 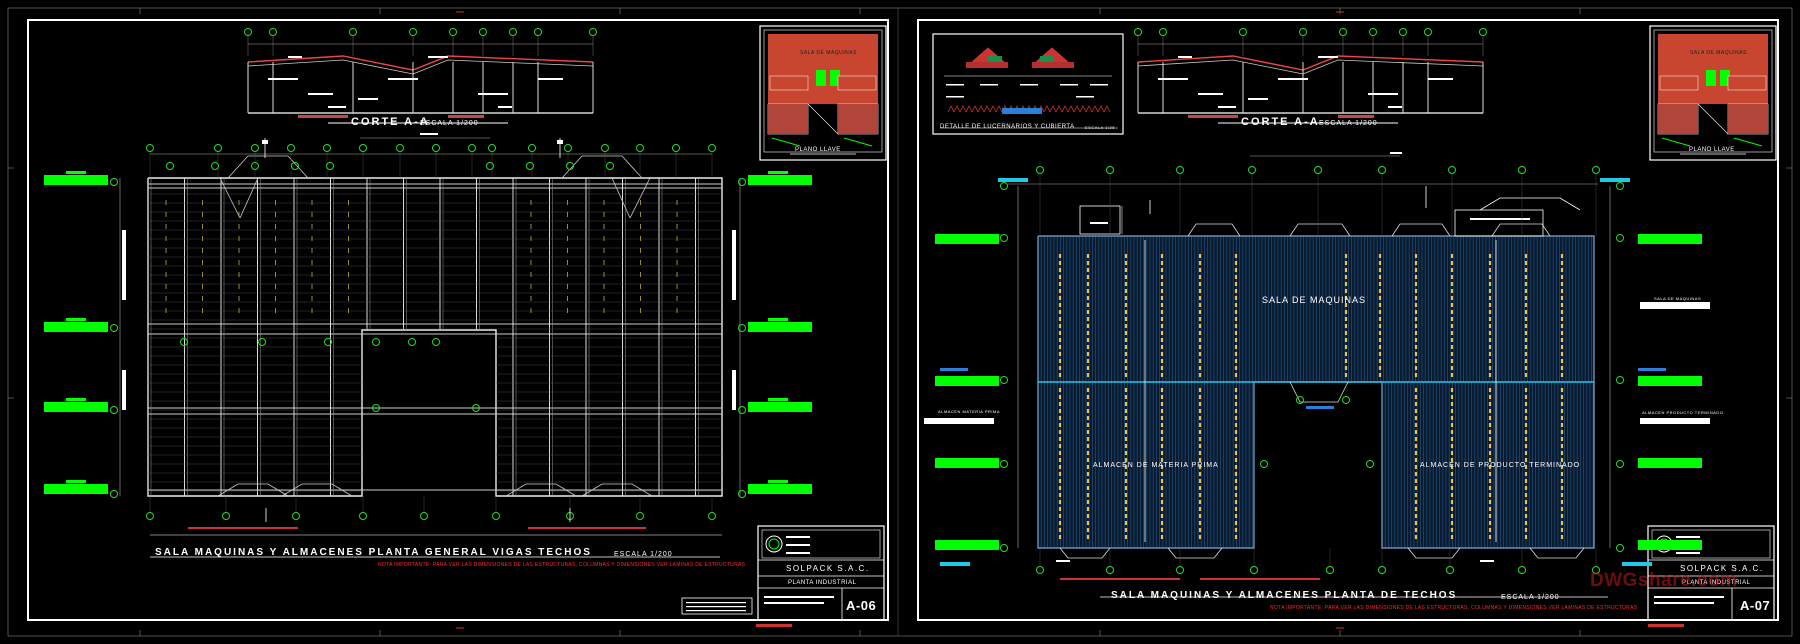 What do you see at coordinates (828, 568) in the screenshot?
I see `left-company: SOLPACK S.A.C.` at bounding box center [828, 568].